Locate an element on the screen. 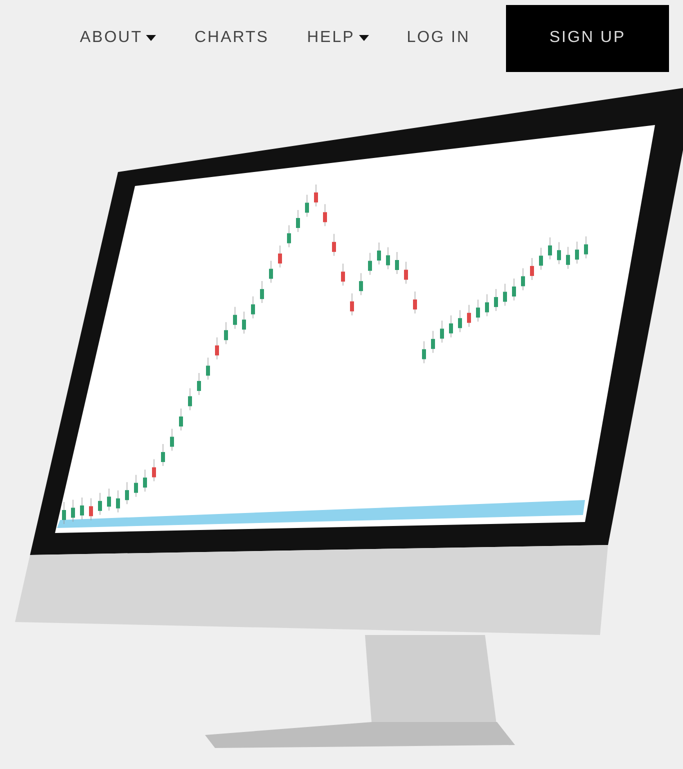  nav-link: LOG IN is located at coordinates (438, 38).